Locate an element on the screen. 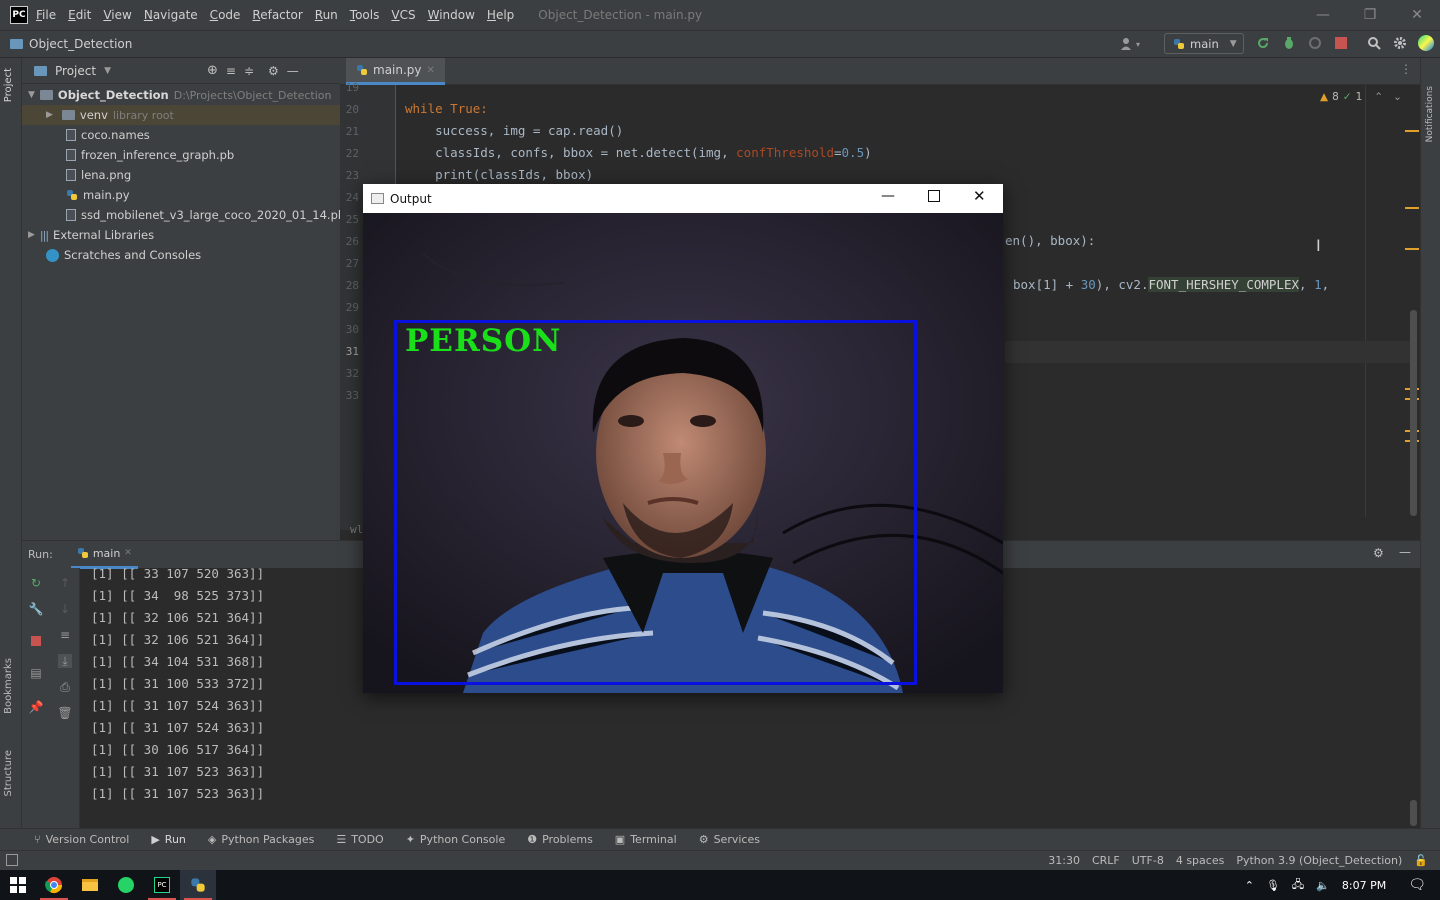 The image size is (1440, 900). pycharm-icon: PC is located at coordinates (162, 885).